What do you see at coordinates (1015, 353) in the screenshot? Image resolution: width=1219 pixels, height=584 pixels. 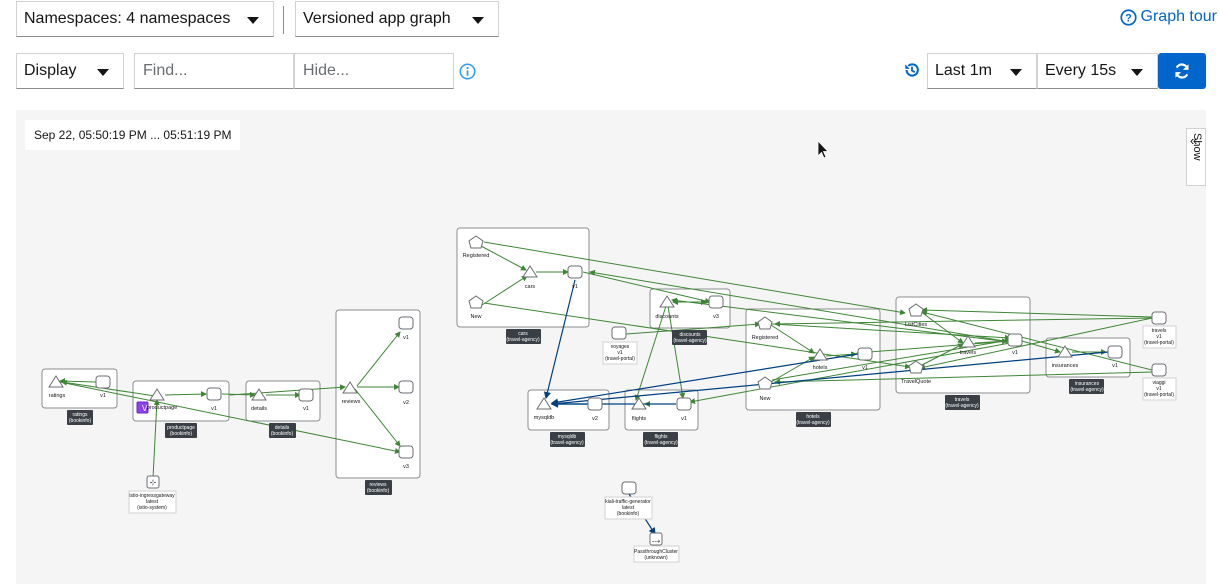 I see `label-travels-v1: v1` at bounding box center [1015, 353].